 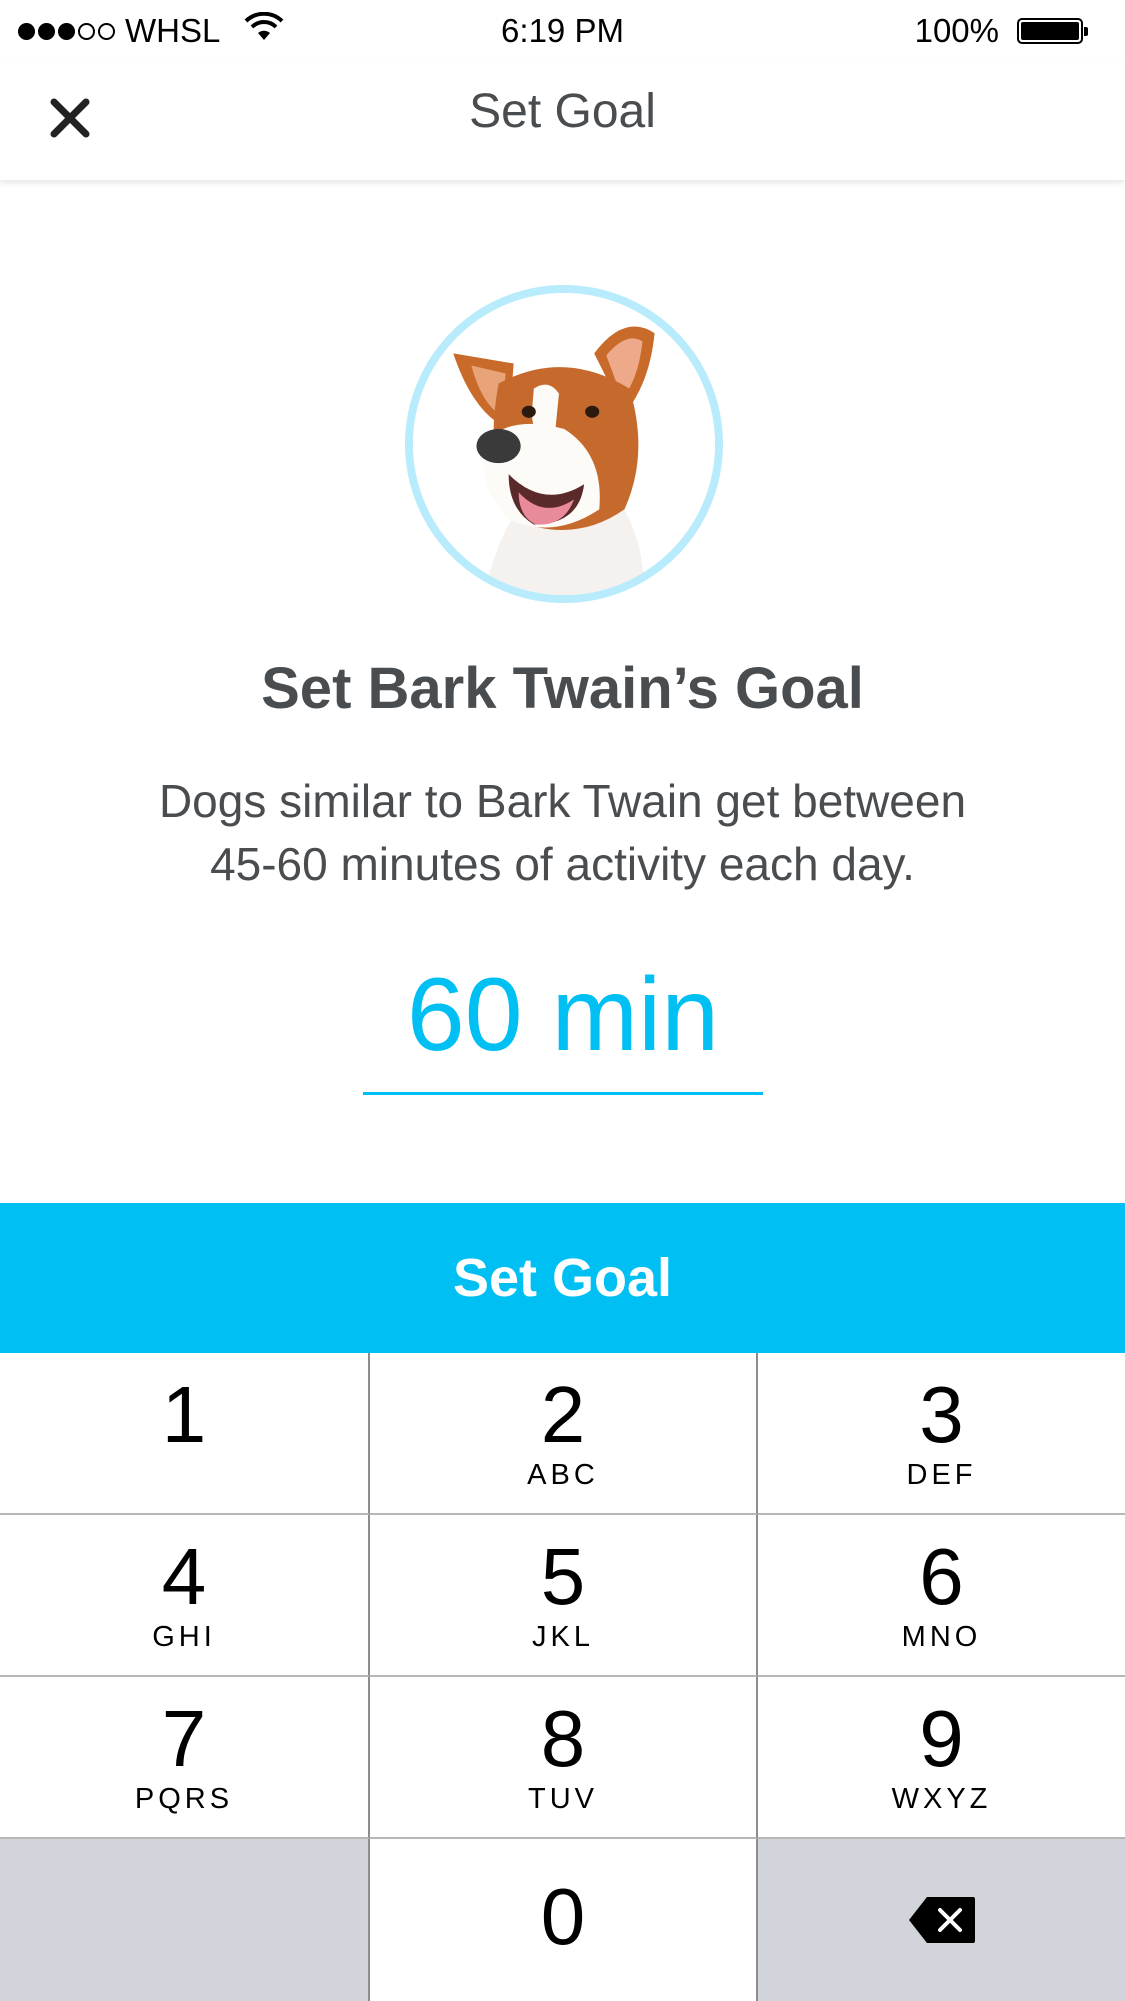 What do you see at coordinates (564, 1596) in the screenshot?
I see `key-5: 5 JKL` at bounding box center [564, 1596].